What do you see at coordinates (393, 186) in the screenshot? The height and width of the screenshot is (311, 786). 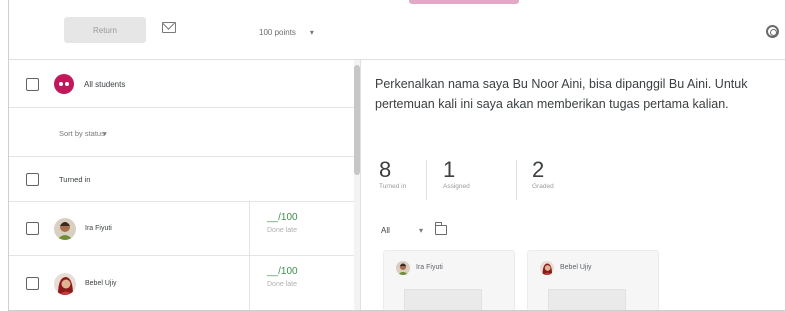 I see `stat-label: Turned in` at bounding box center [393, 186].